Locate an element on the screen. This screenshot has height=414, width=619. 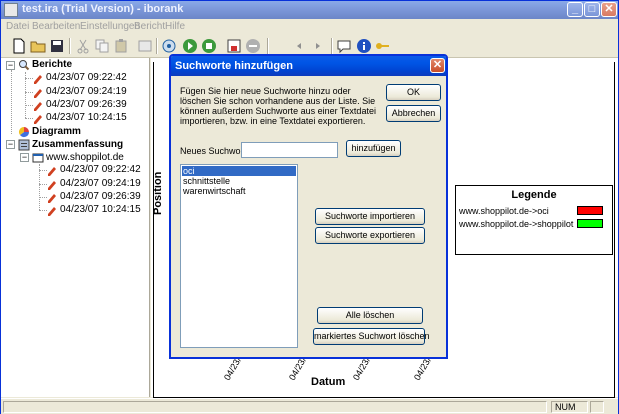
save-icon is located at coordinates (57, 46).